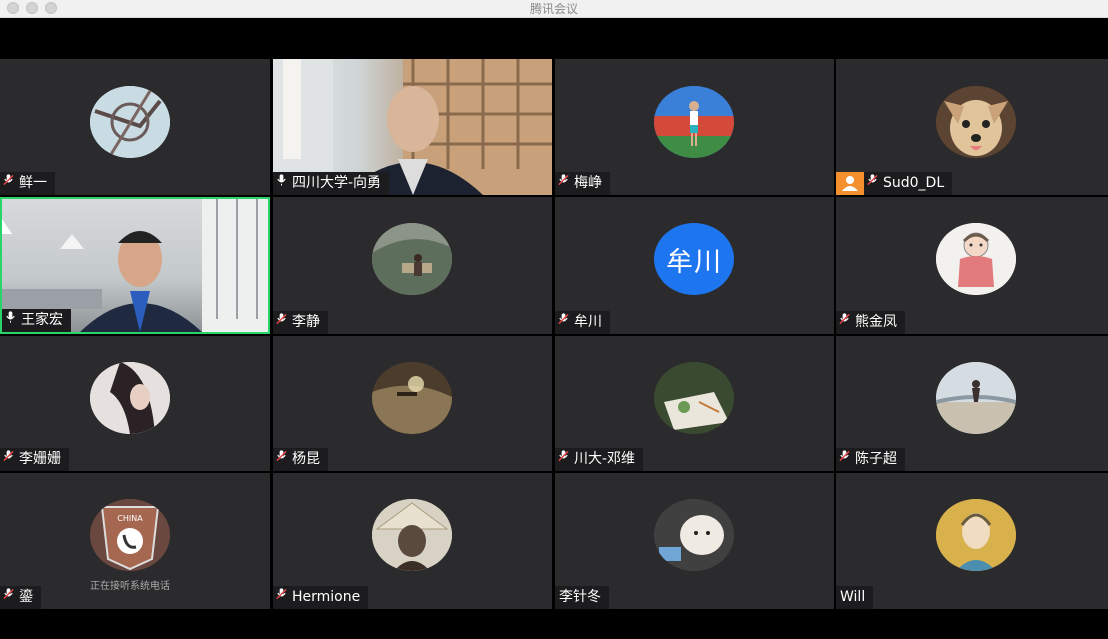 This screenshot has width=1108, height=639. Describe the element at coordinates (412, 127) in the screenshot. I see `participant-tile: 四川大学-向勇` at that location.